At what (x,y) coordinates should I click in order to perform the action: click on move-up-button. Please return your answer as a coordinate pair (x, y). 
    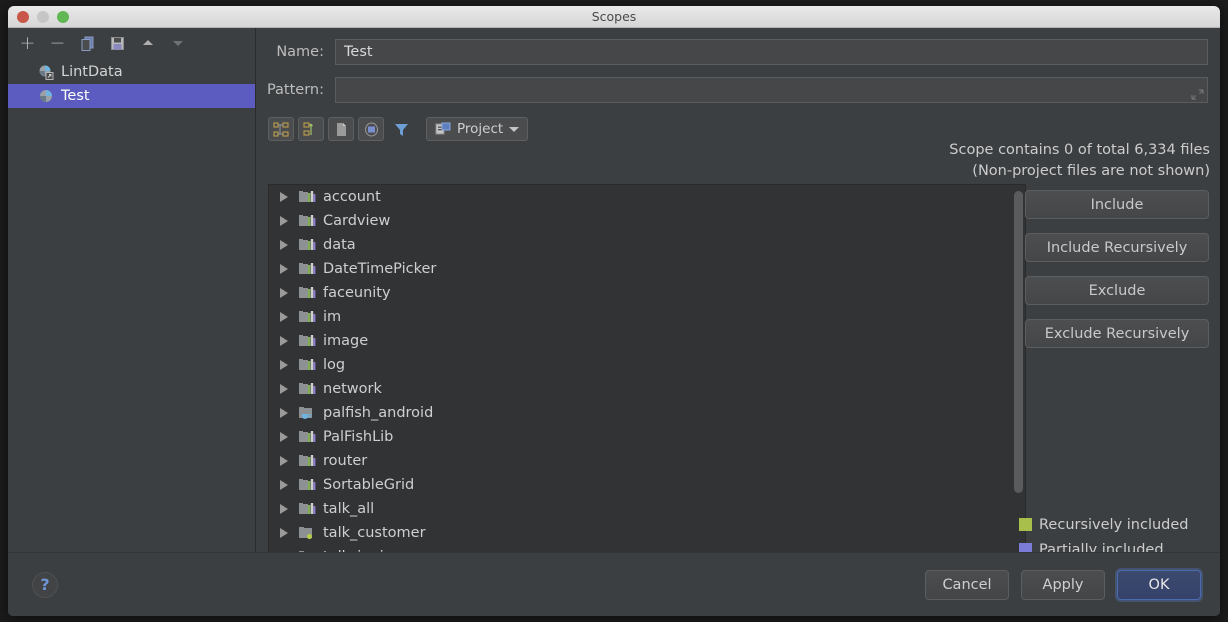
    Looking at the image, I should click on (147, 43).